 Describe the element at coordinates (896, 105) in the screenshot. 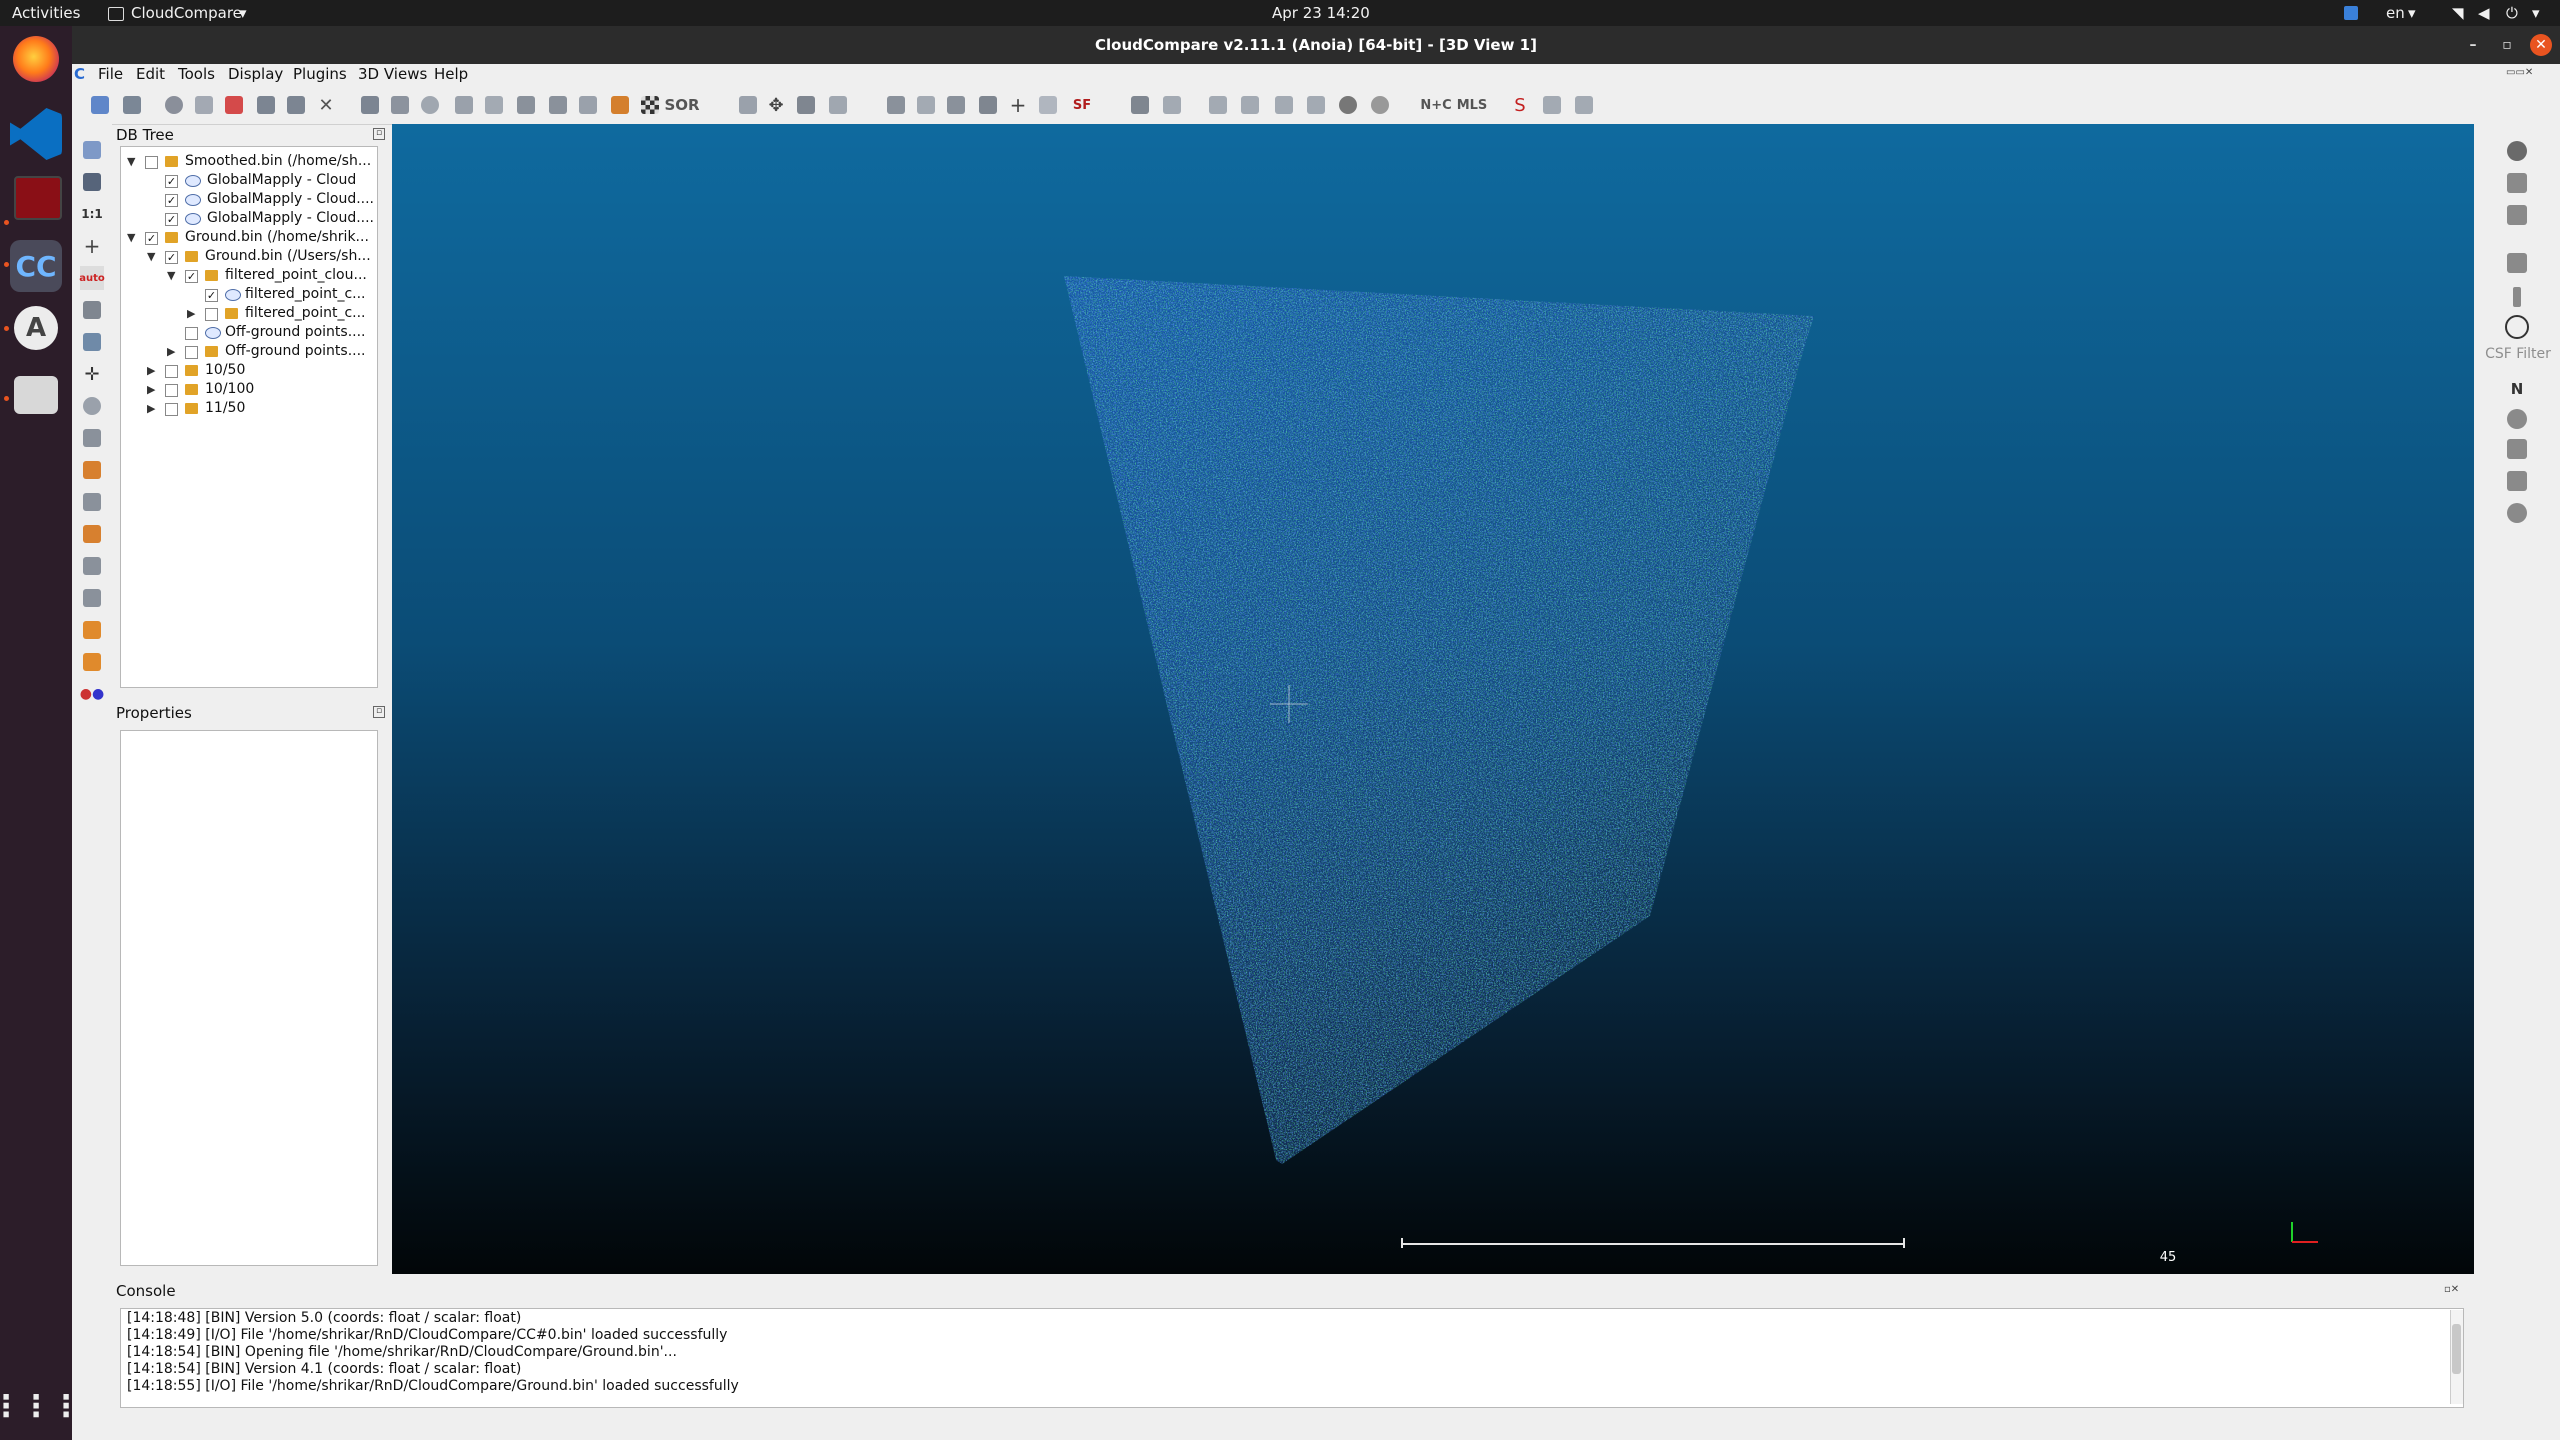

I see `histogram-icon` at that location.